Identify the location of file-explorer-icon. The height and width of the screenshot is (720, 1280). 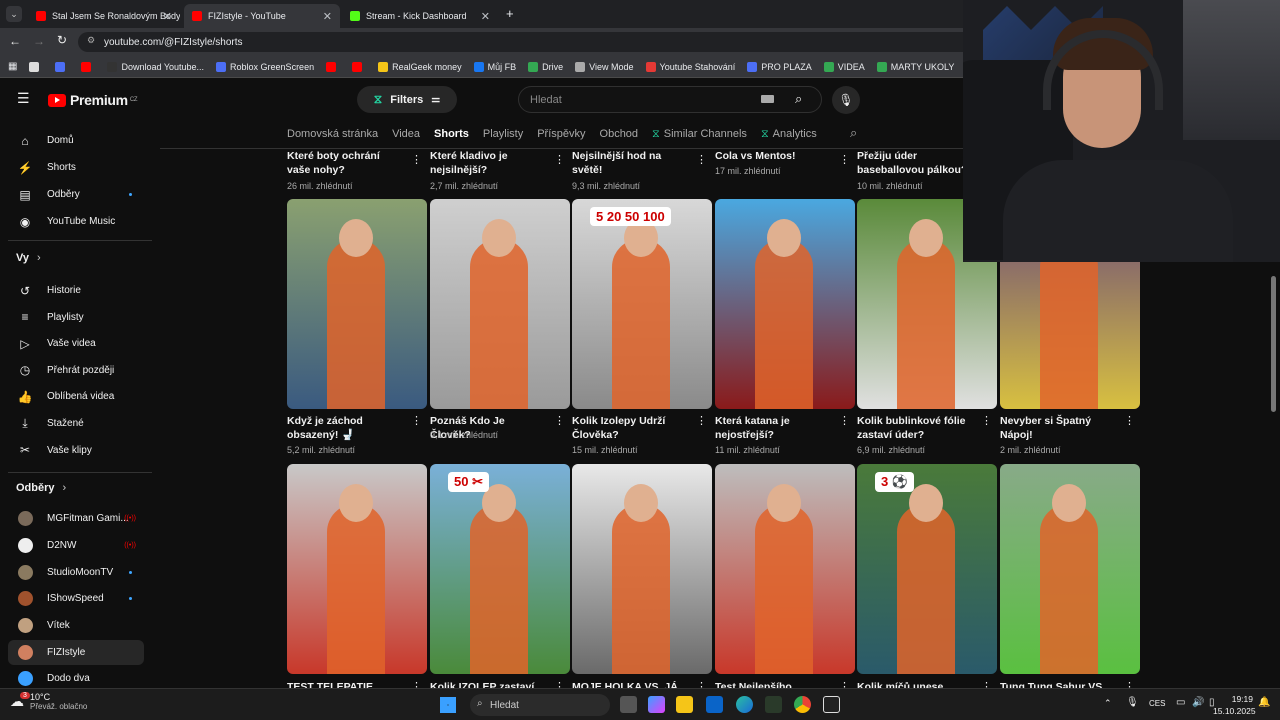
(684, 704).